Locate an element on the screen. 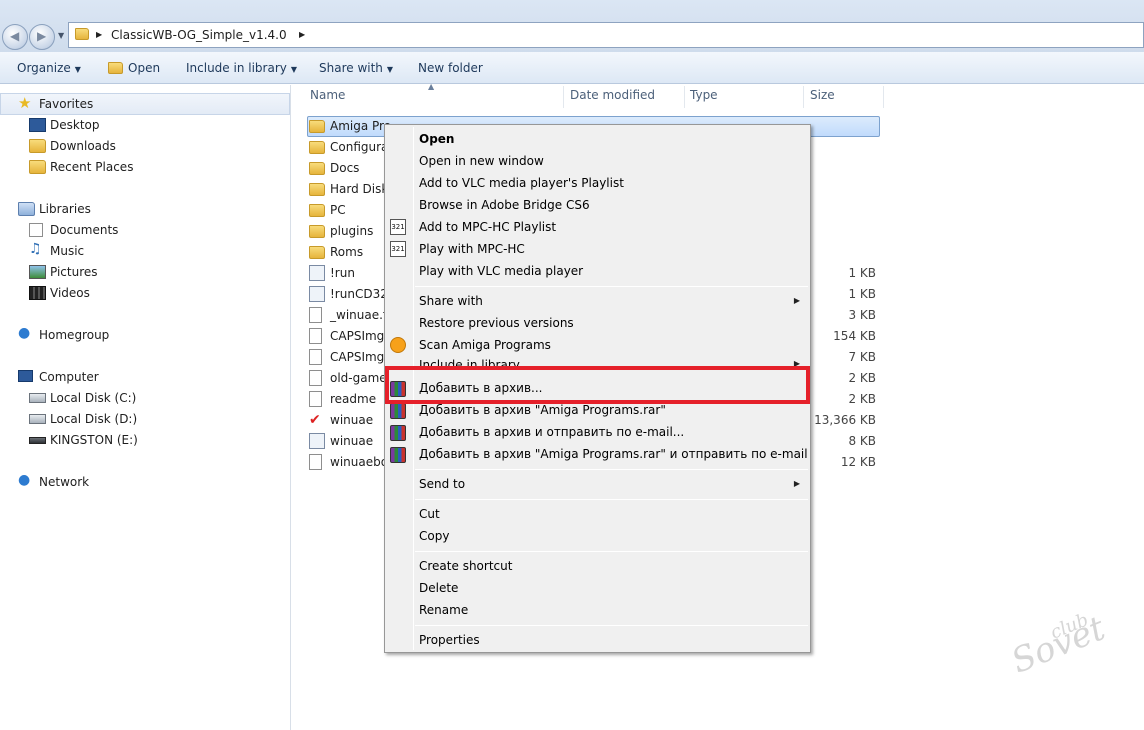 This screenshot has height=730, width=1144. menu-item-send-to: Send to is located at coordinates (442, 484).